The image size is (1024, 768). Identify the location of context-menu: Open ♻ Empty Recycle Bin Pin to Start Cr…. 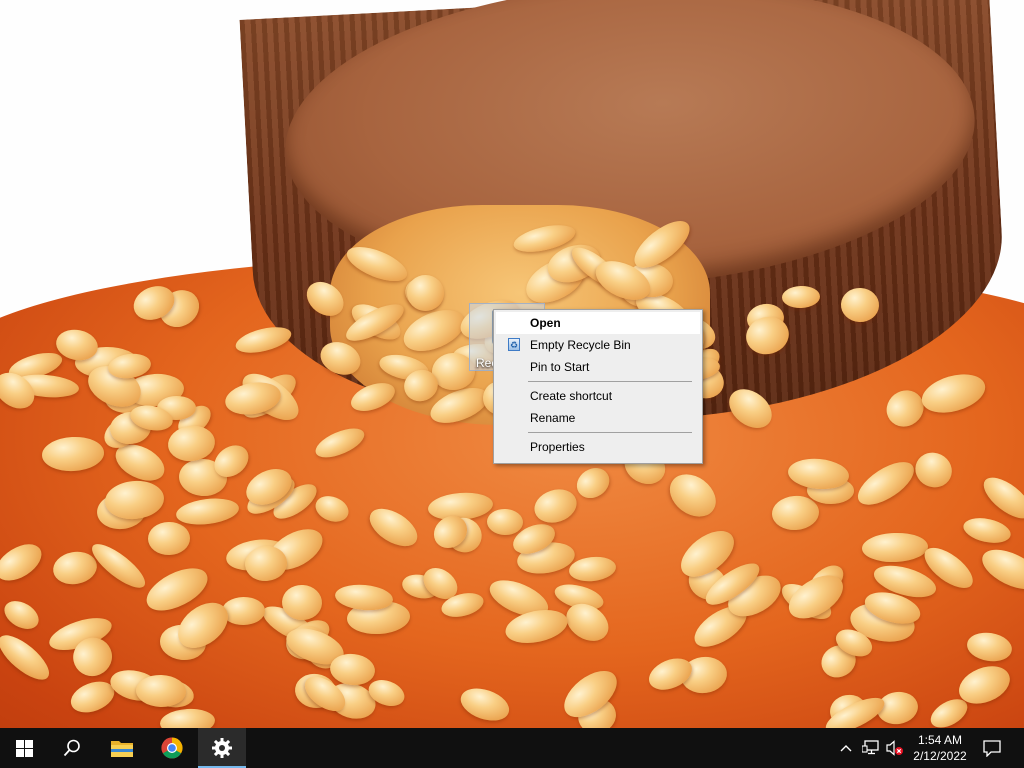
(598, 386).